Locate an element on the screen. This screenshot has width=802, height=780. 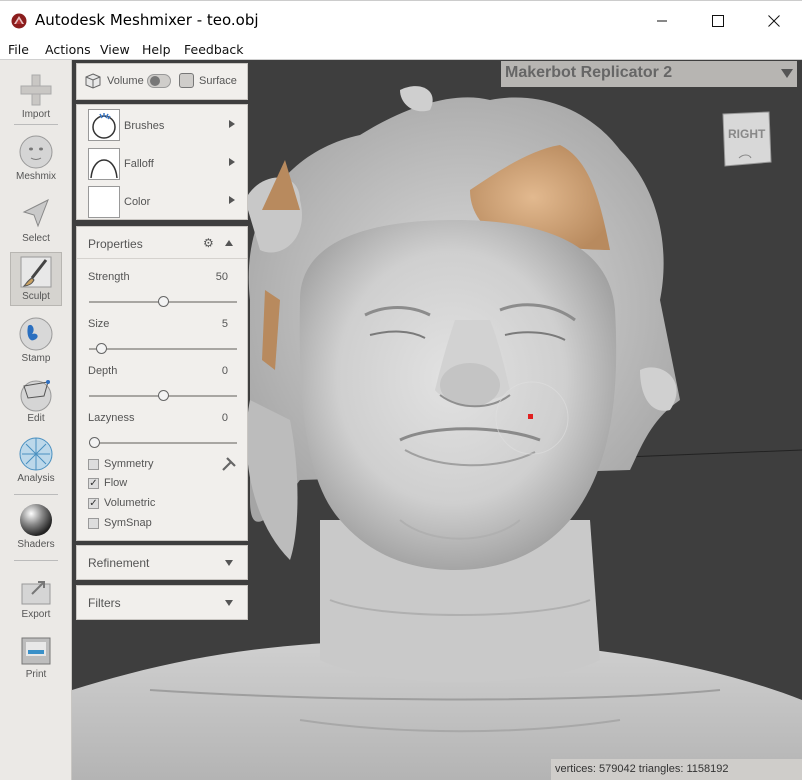
edit-sphere-icon is located at coordinates (36, 396).